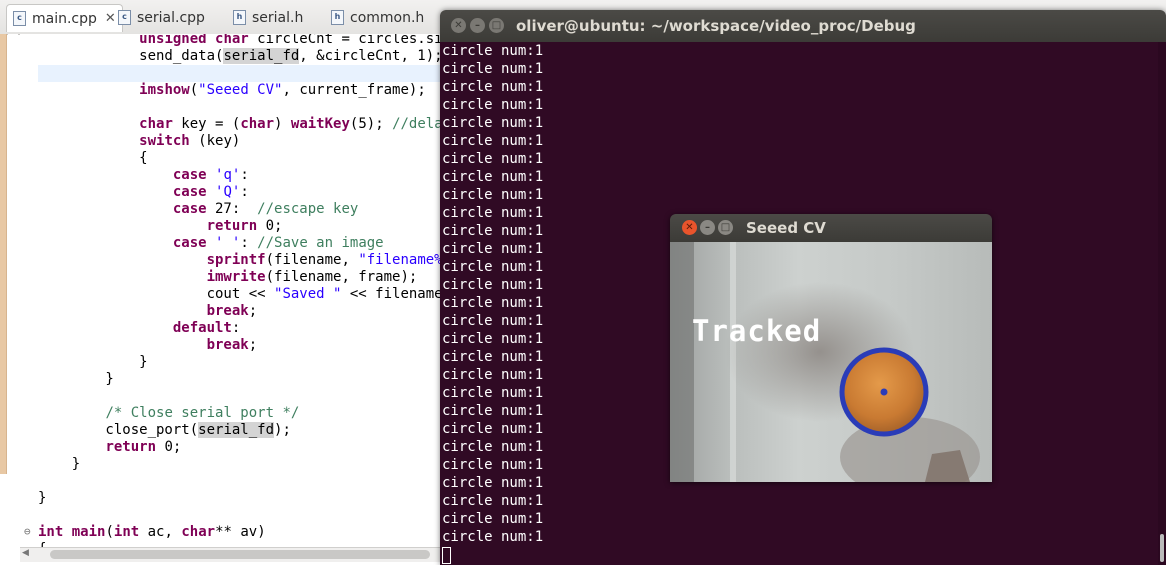 The width and height of the screenshot is (1166, 565). I want to click on code-token: "Seeed CV", so click(240, 90).